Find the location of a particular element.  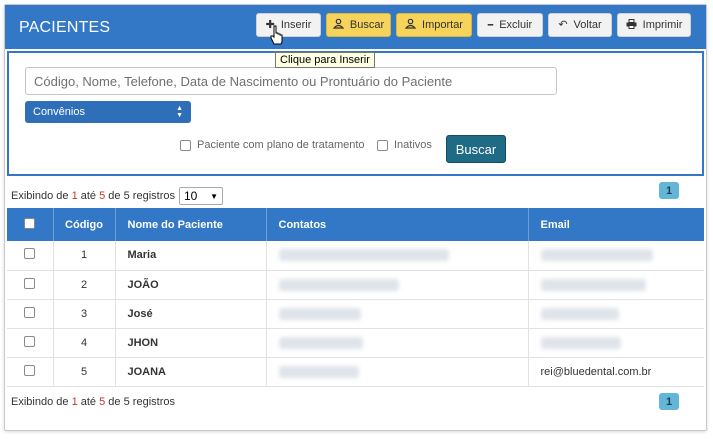

import-button: Importar is located at coordinates (434, 25).